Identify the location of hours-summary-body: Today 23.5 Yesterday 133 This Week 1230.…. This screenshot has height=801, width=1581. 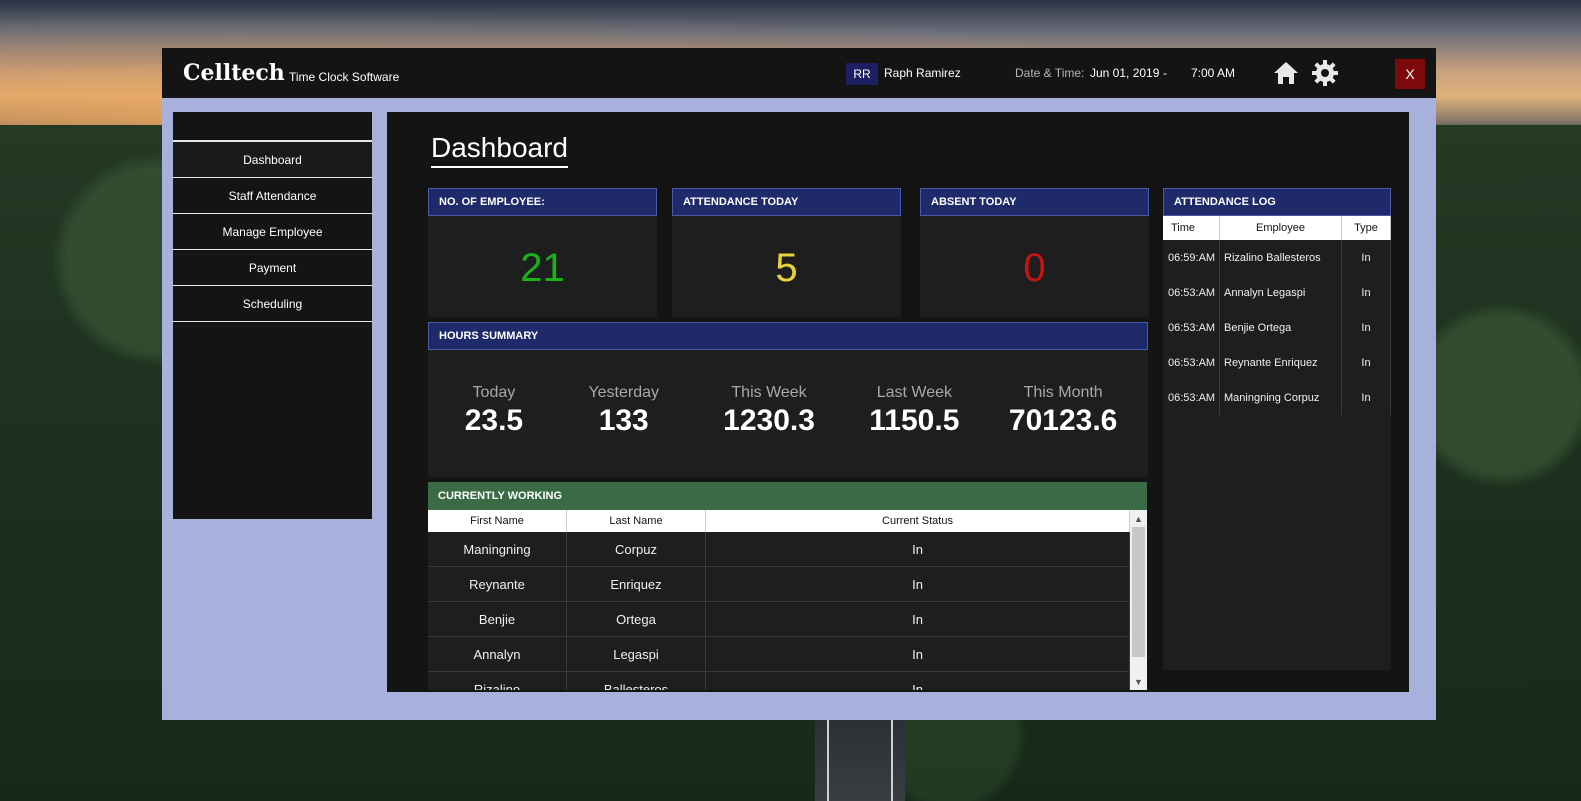
(788, 394).